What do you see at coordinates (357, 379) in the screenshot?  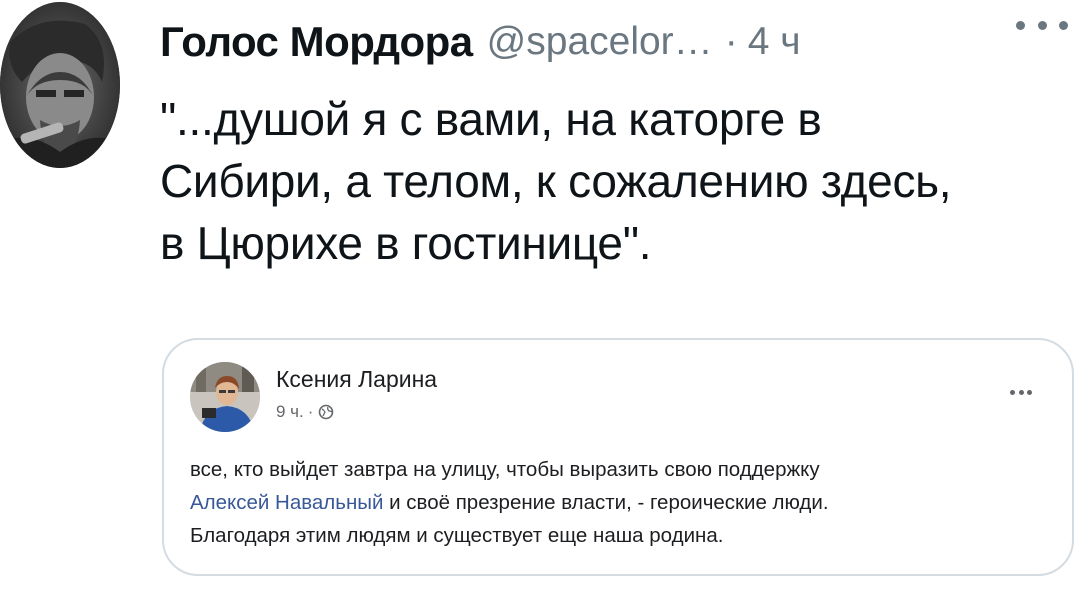 I see `post-author-name: Ксения Ларина` at bounding box center [357, 379].